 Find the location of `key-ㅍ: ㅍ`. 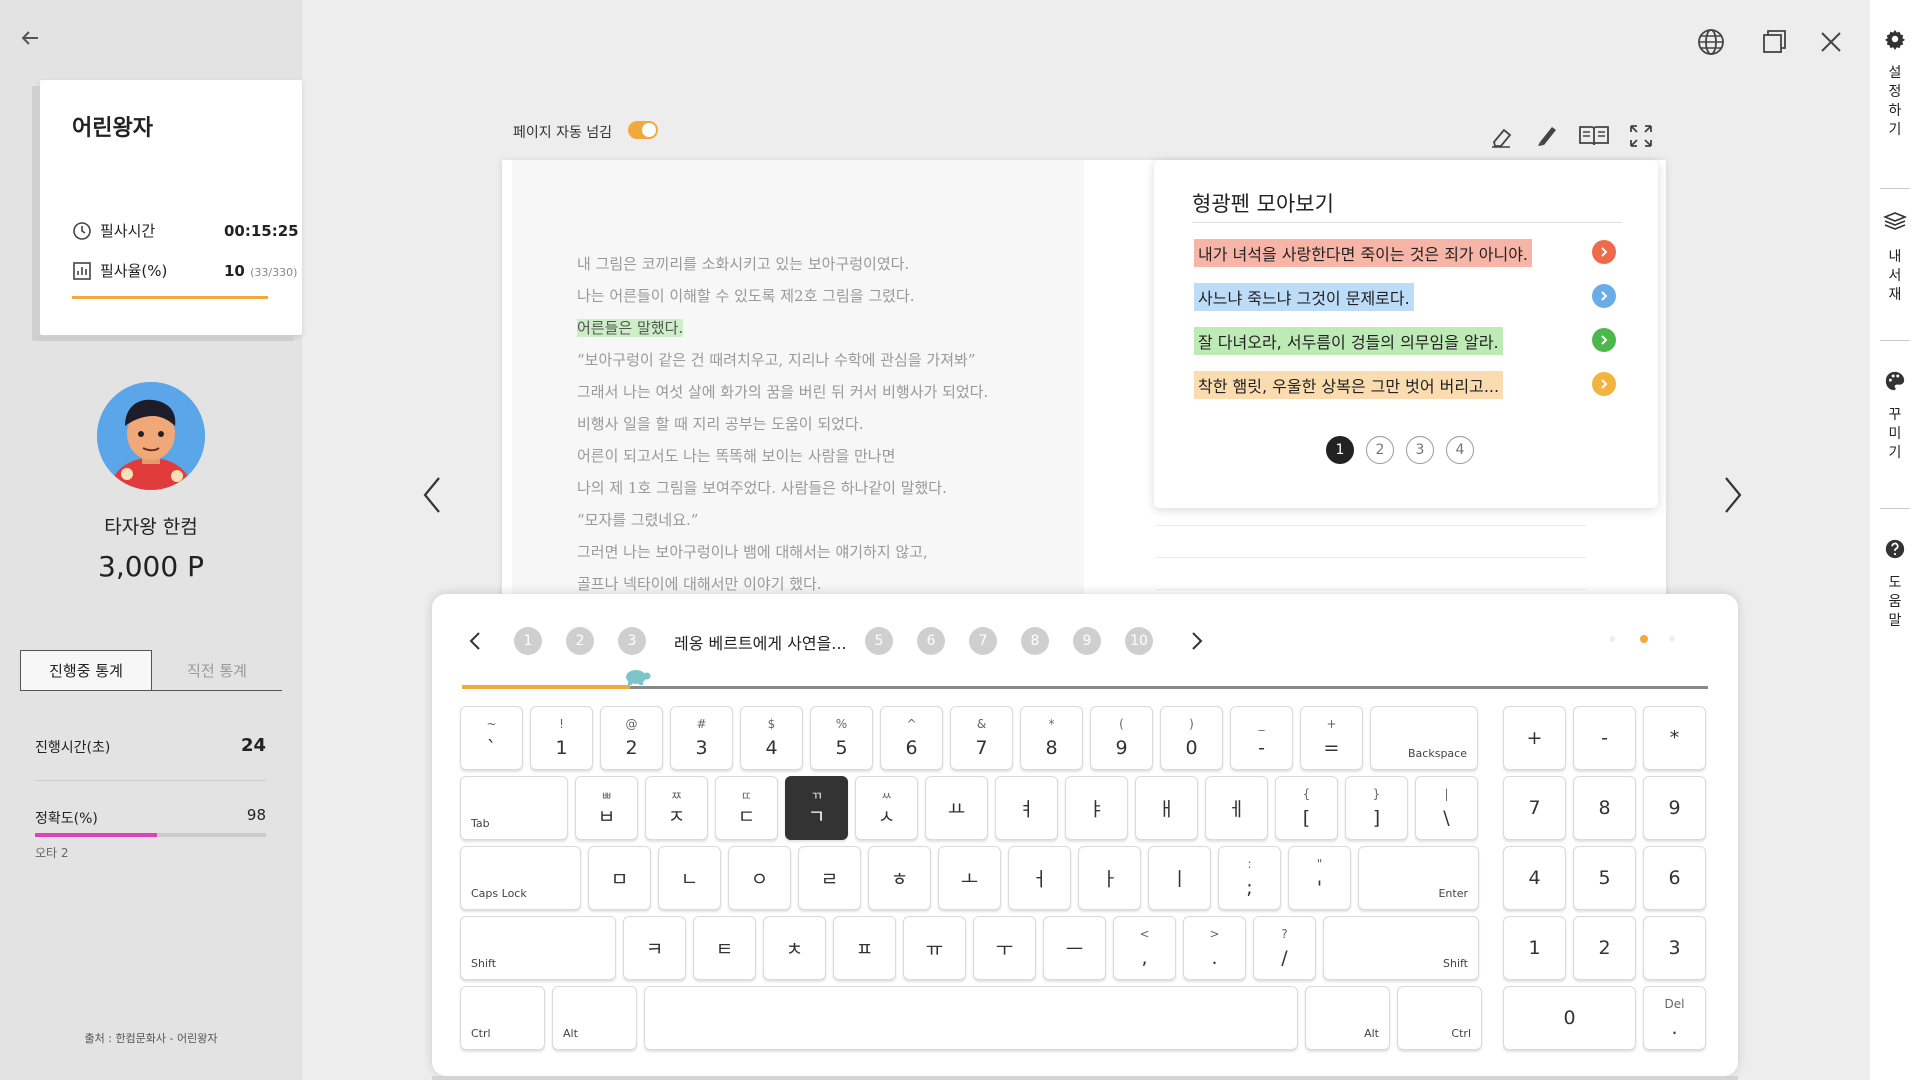

key-ㅍ: ㅍ is located at coordinates (864, 948).